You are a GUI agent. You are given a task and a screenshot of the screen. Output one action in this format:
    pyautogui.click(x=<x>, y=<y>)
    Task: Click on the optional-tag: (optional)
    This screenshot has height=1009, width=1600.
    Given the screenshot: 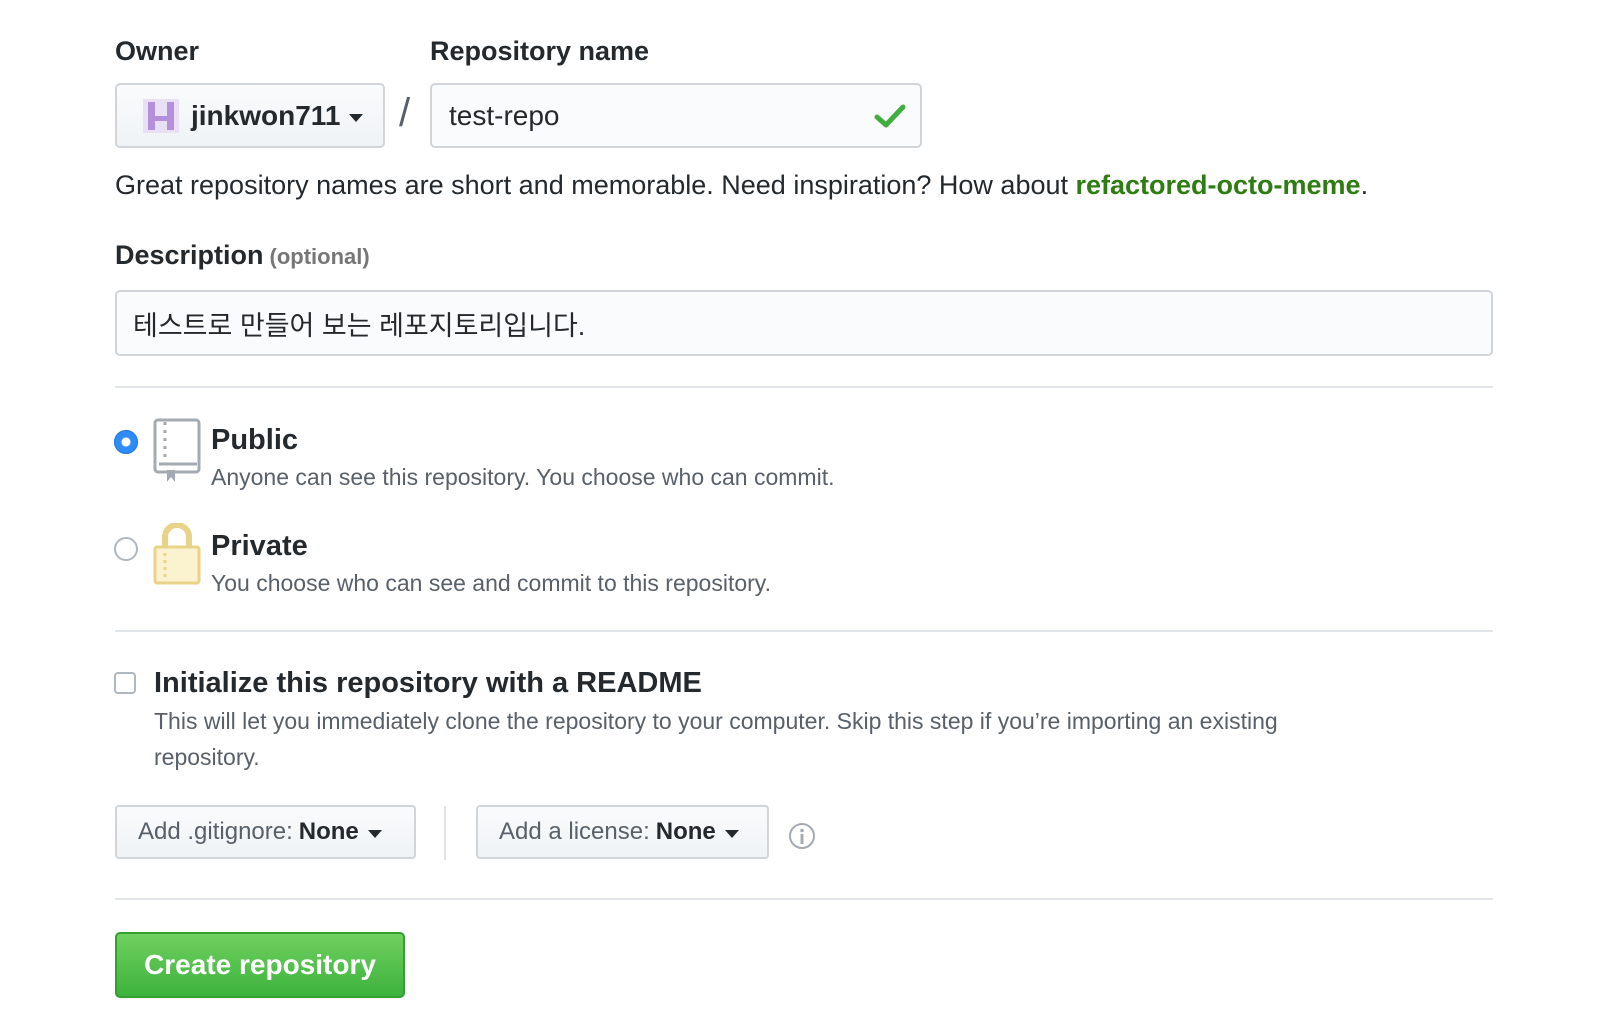 What is the action you would take?
    pyautogui.click(x=319, y=256)
    